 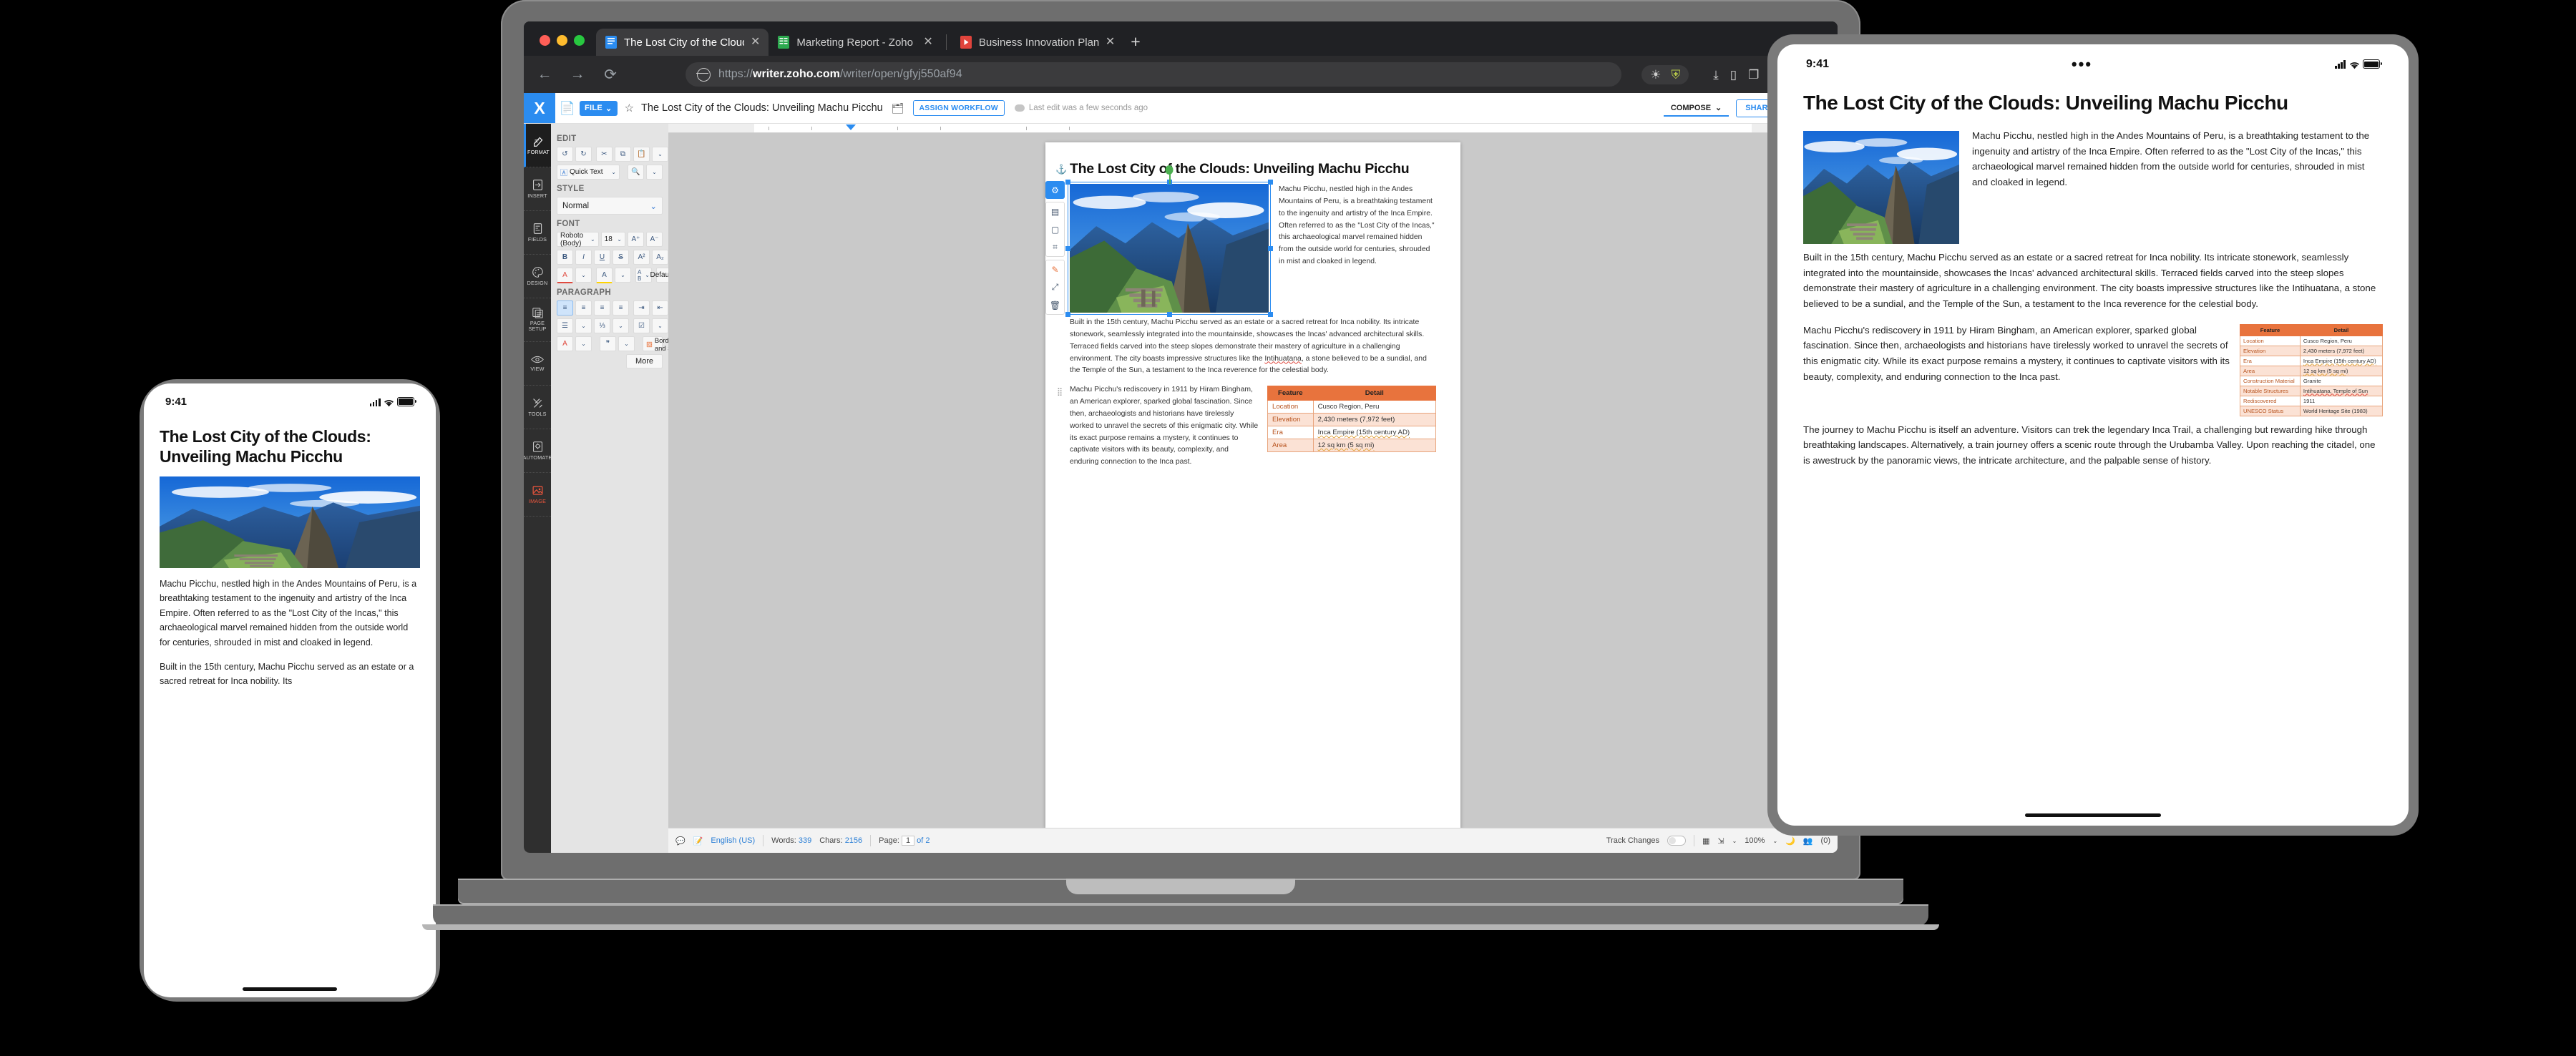 What do you see at coordinates (680, 841) in the screenshot?
I see `comment-icon: 💬` at bounding box center [680, 841].